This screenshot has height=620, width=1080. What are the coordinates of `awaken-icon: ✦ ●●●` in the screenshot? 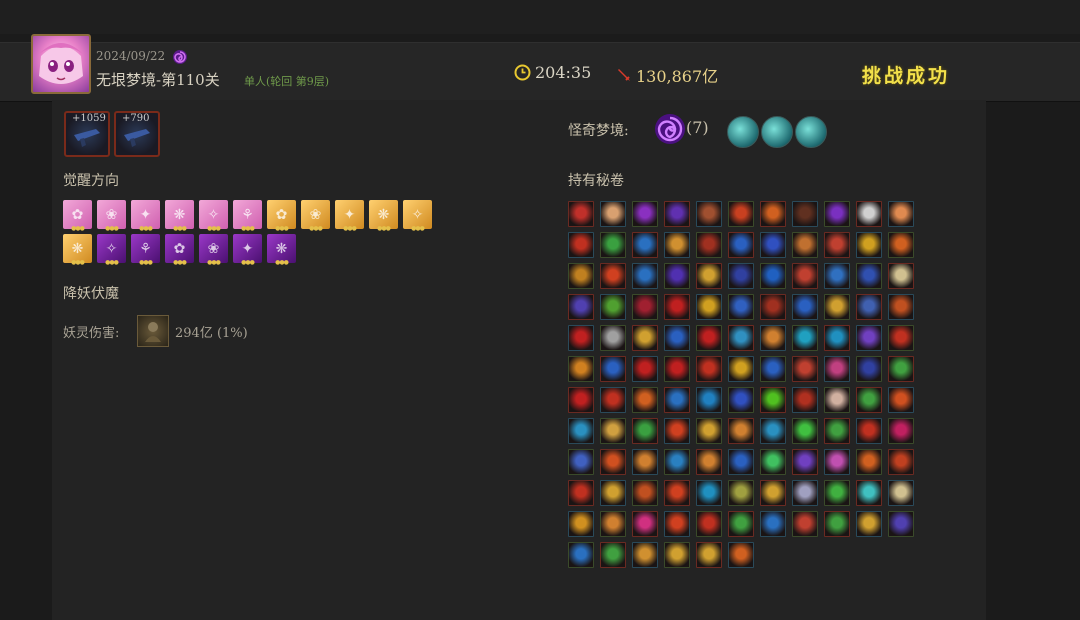 It's located at (349, 216).